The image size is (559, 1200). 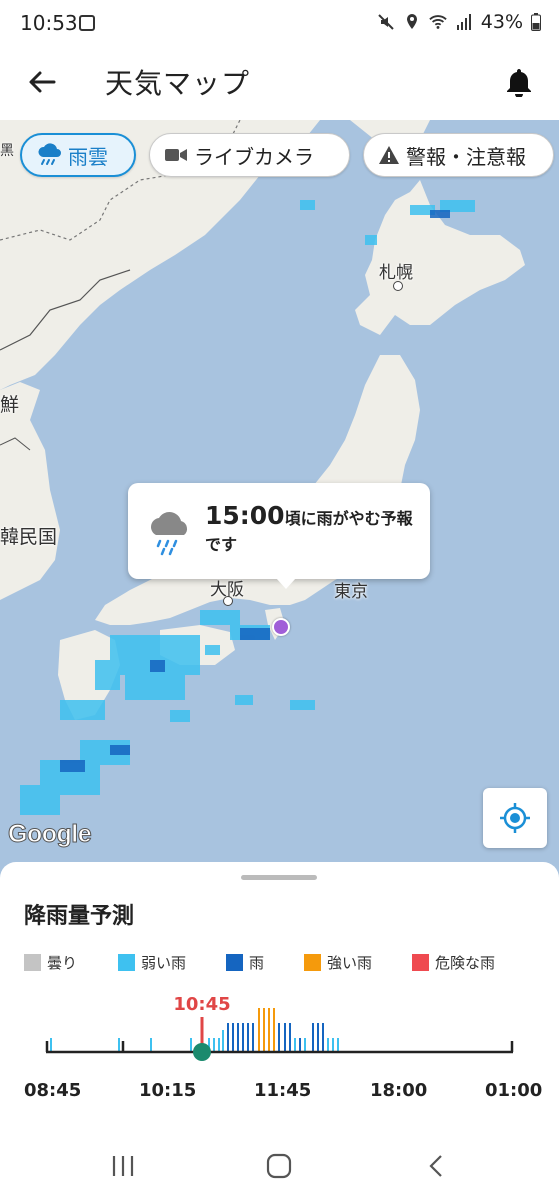 I want to click on axis-label: 18:00, so click(x=399, y=1090).